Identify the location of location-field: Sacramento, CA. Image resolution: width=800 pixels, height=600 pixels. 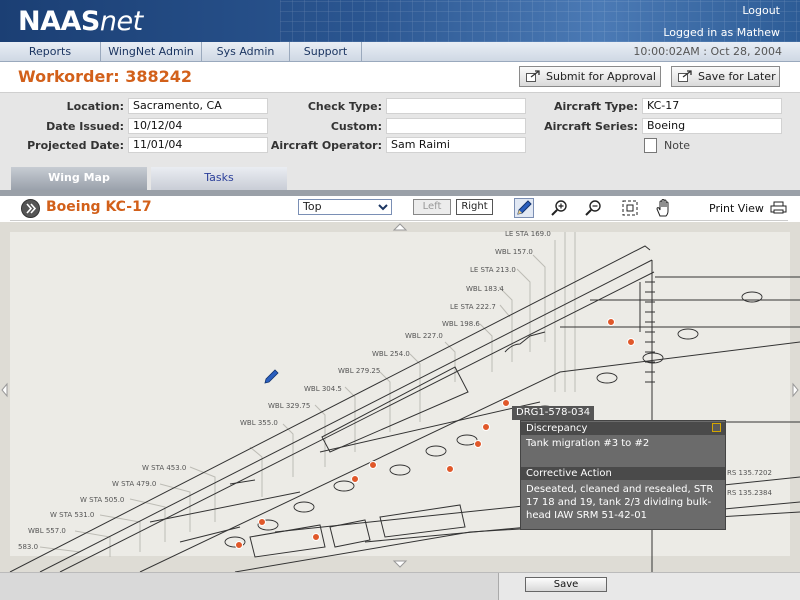
(198, 106).